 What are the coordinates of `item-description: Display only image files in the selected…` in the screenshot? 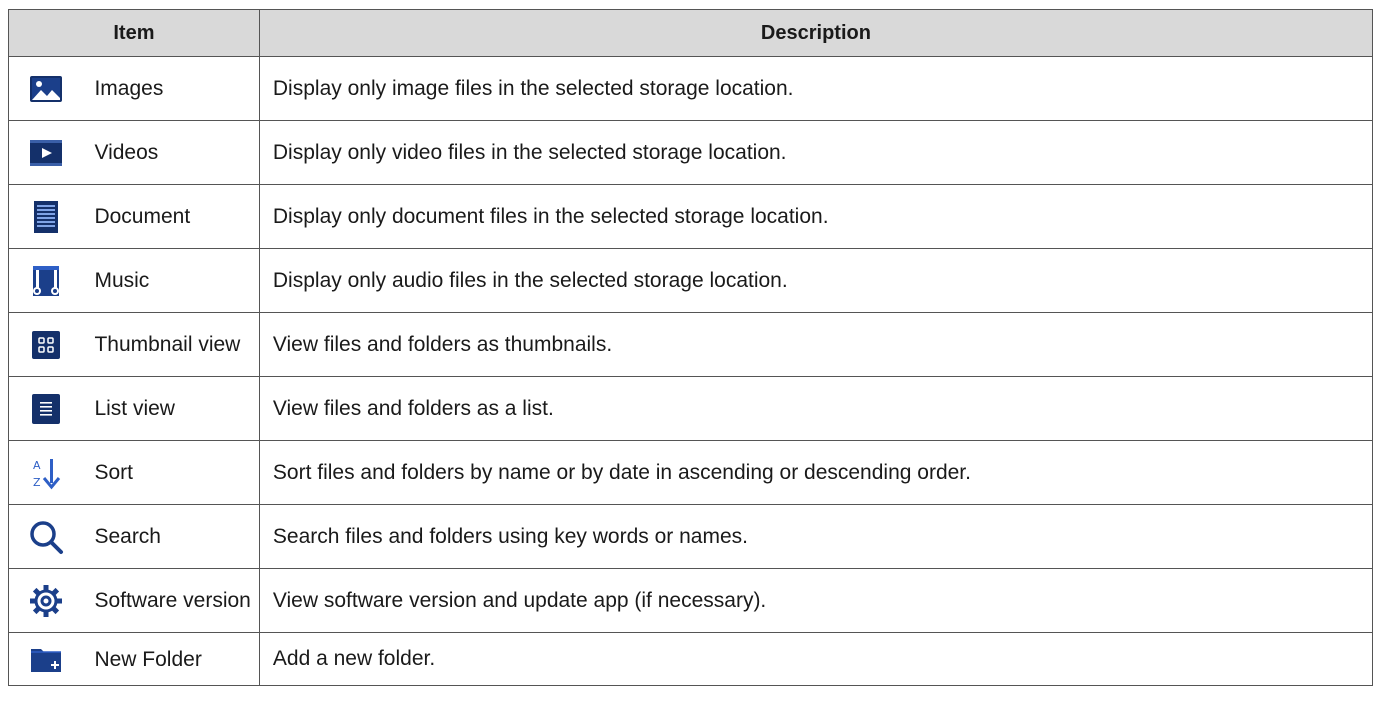 It's located at (815, 88).